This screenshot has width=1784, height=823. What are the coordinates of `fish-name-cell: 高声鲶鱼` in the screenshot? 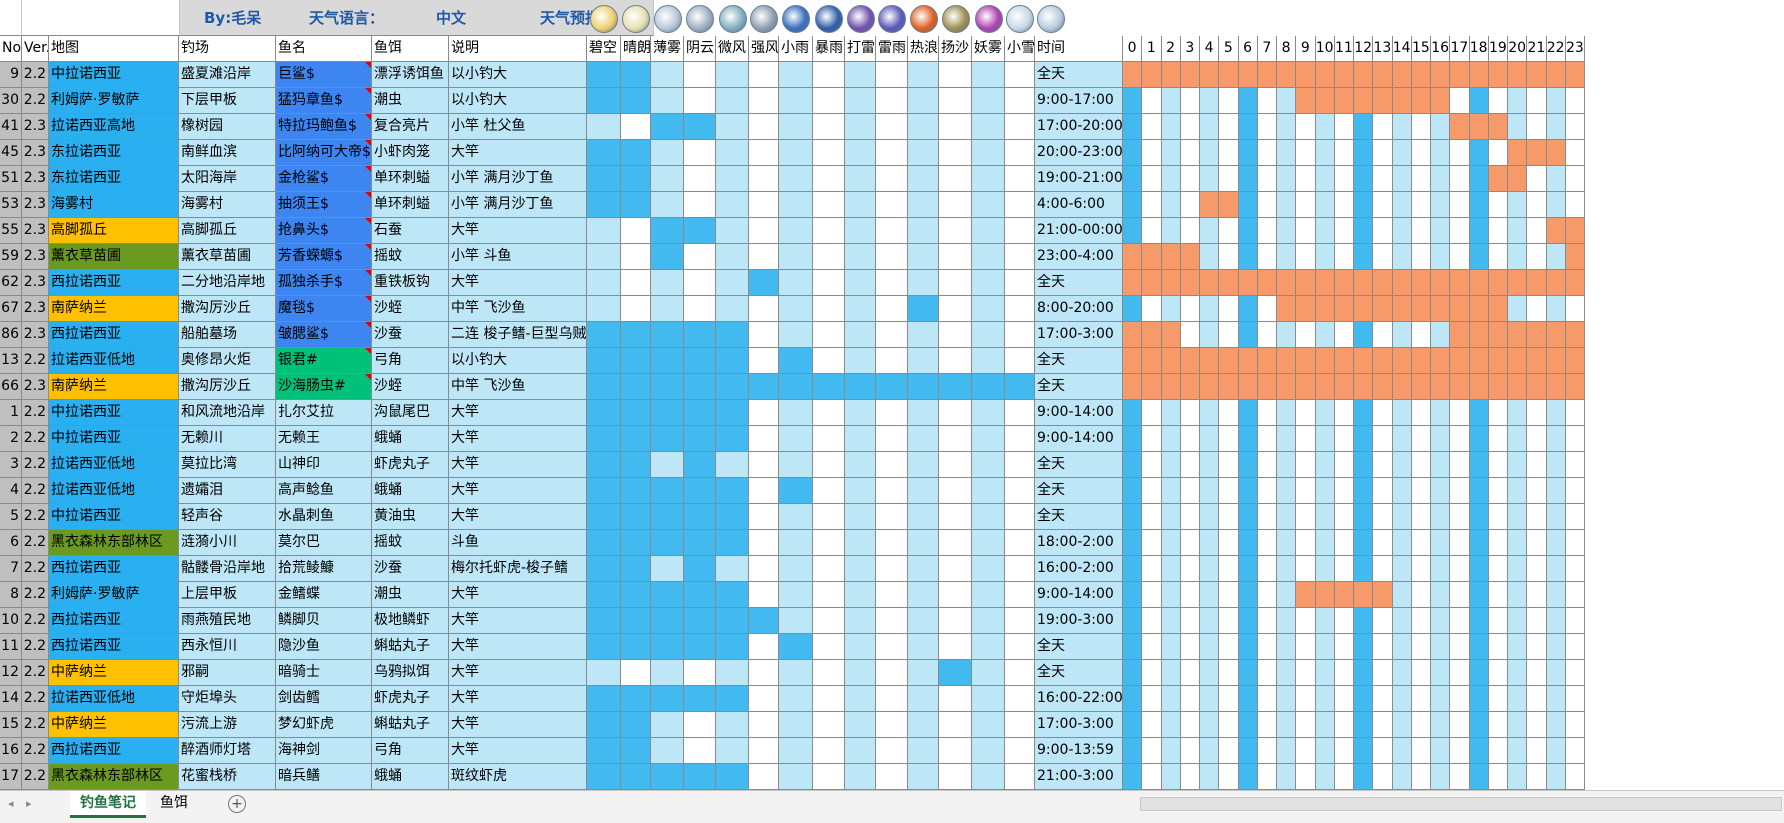 It's located at (324, 491).